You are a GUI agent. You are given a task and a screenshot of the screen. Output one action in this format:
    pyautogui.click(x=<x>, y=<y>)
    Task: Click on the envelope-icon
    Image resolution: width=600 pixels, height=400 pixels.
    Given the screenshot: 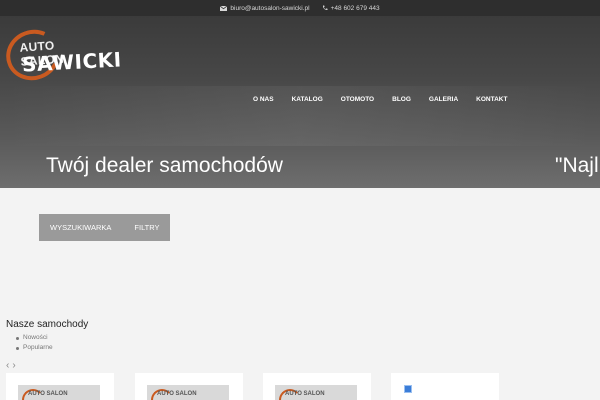 What is the action you would take?
    pyautogui.click(x=224, y=8)
    